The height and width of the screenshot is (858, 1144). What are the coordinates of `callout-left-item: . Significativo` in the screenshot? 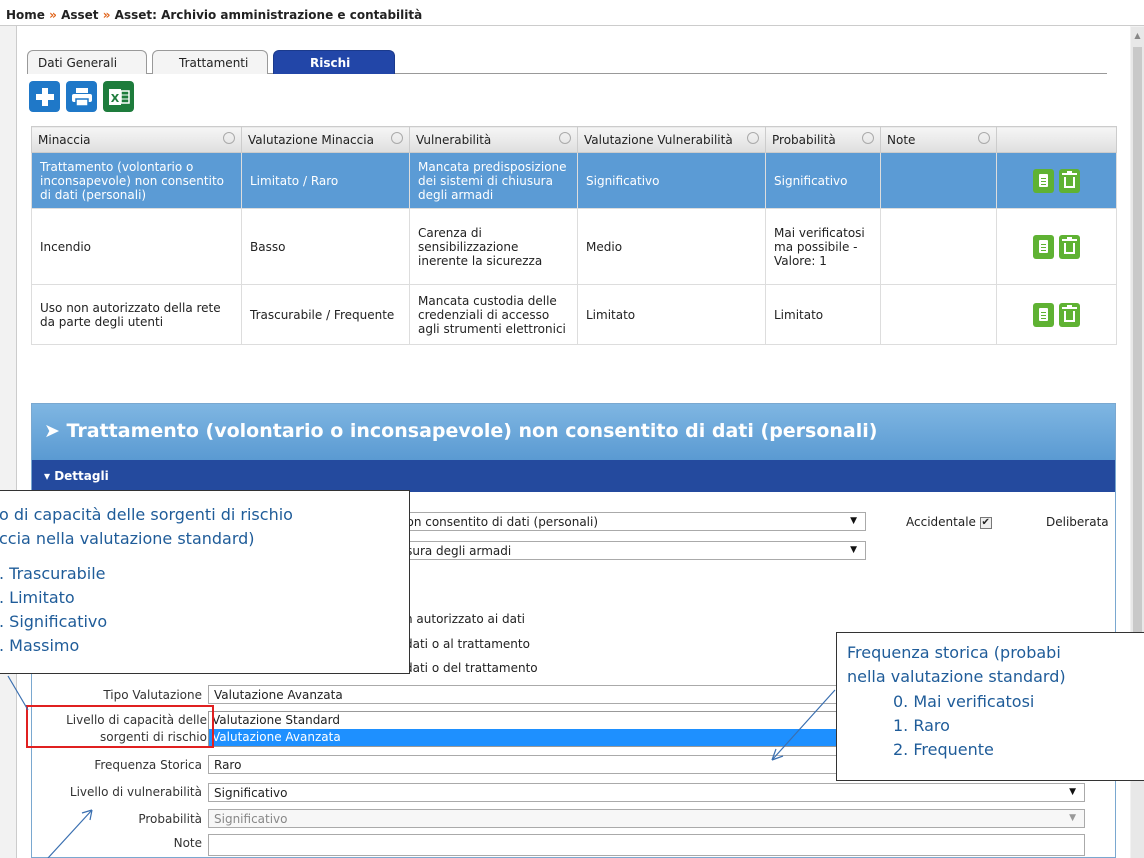 It's located at (54, 621).